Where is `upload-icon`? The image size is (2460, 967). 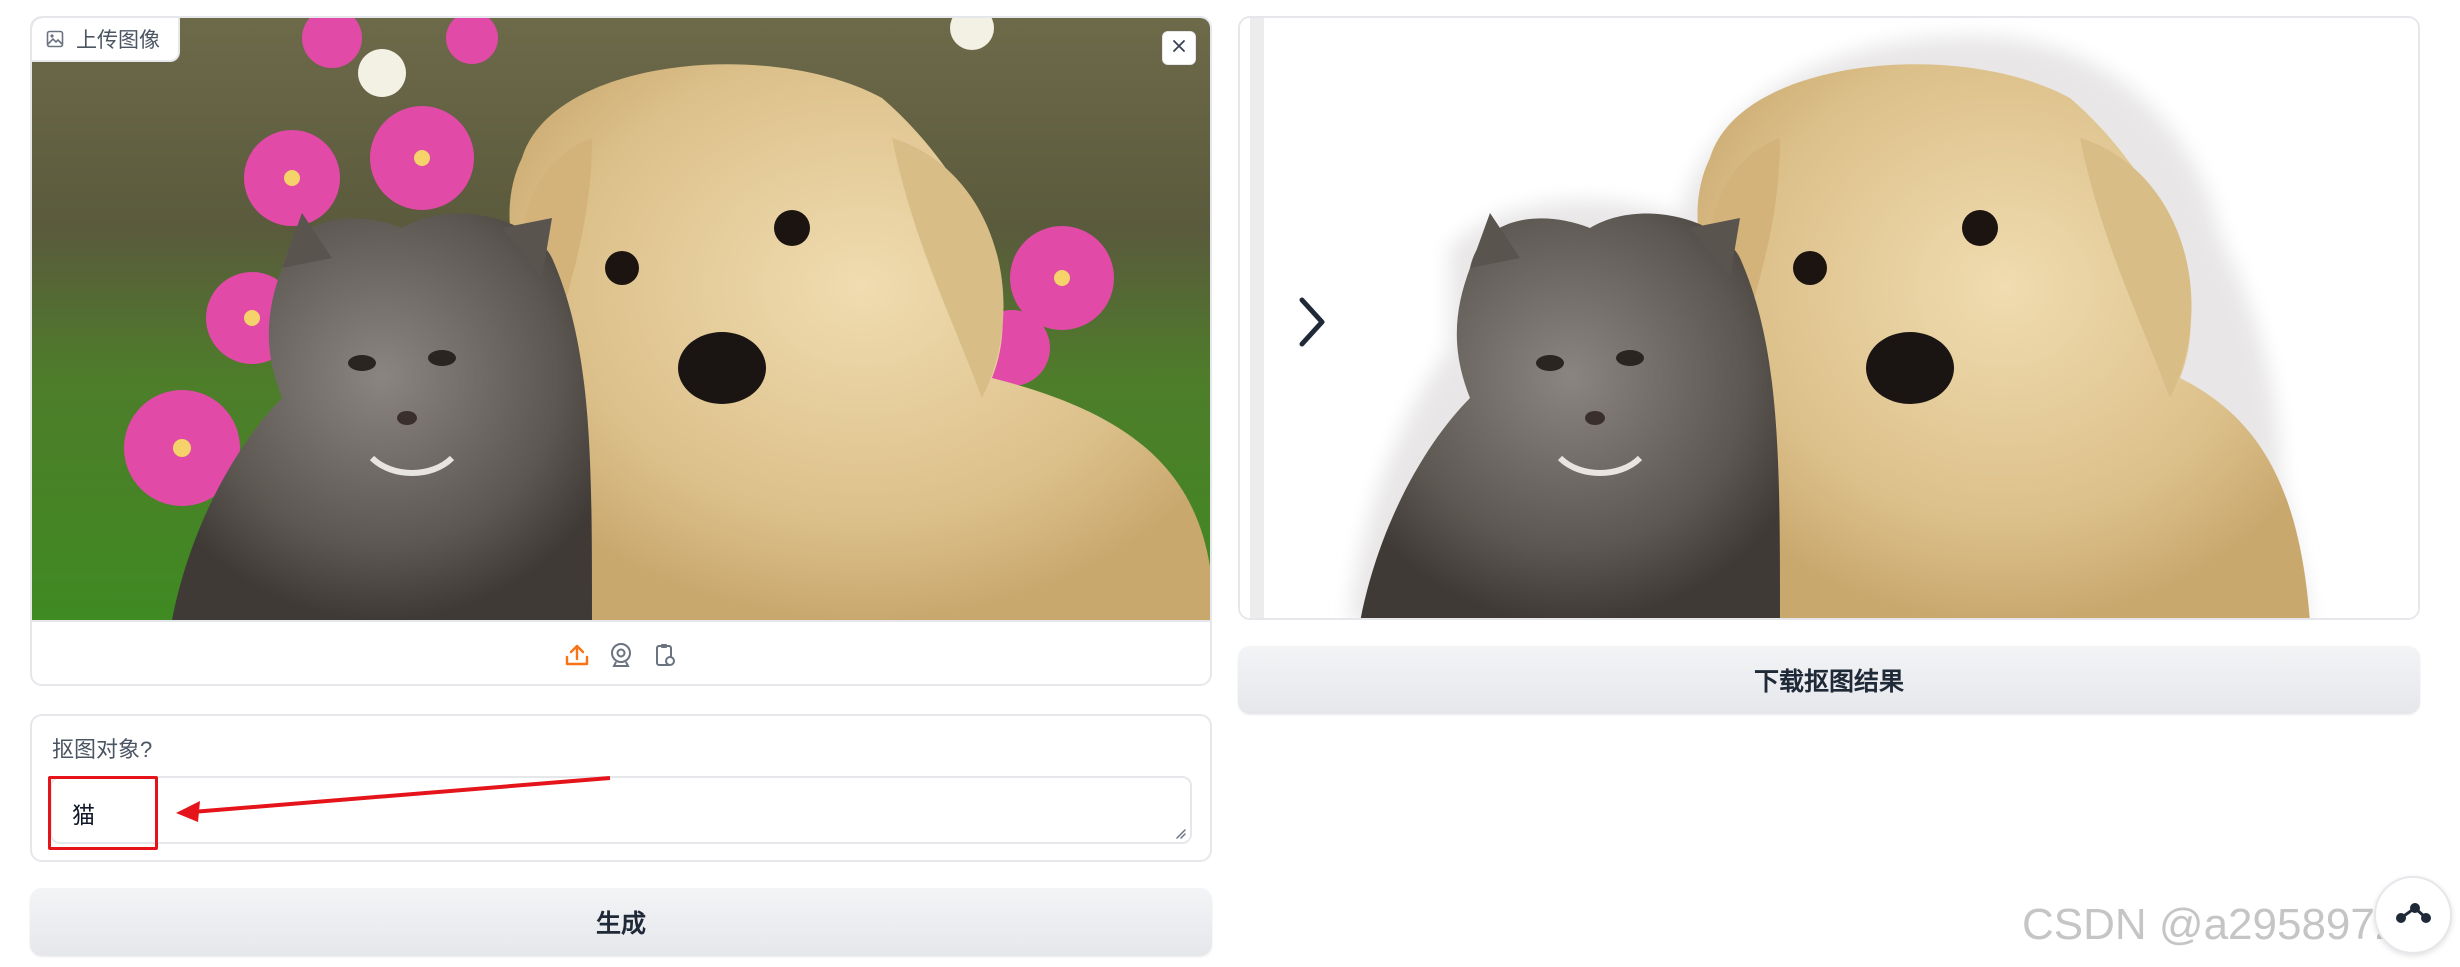 upload-icon is located at coordinates (577, 655).